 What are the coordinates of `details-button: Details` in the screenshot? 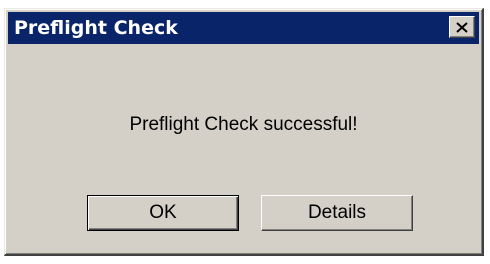 It's located at (337, 213).